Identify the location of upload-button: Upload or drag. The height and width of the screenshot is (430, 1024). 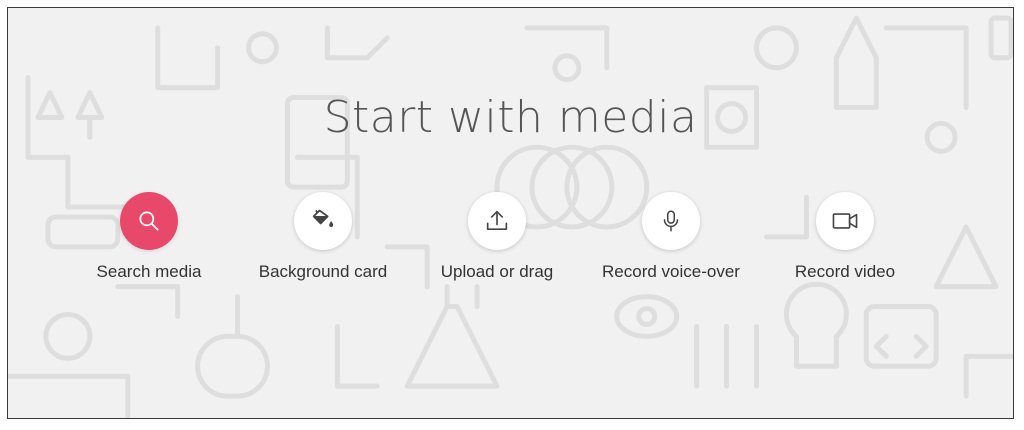
(497, 237).